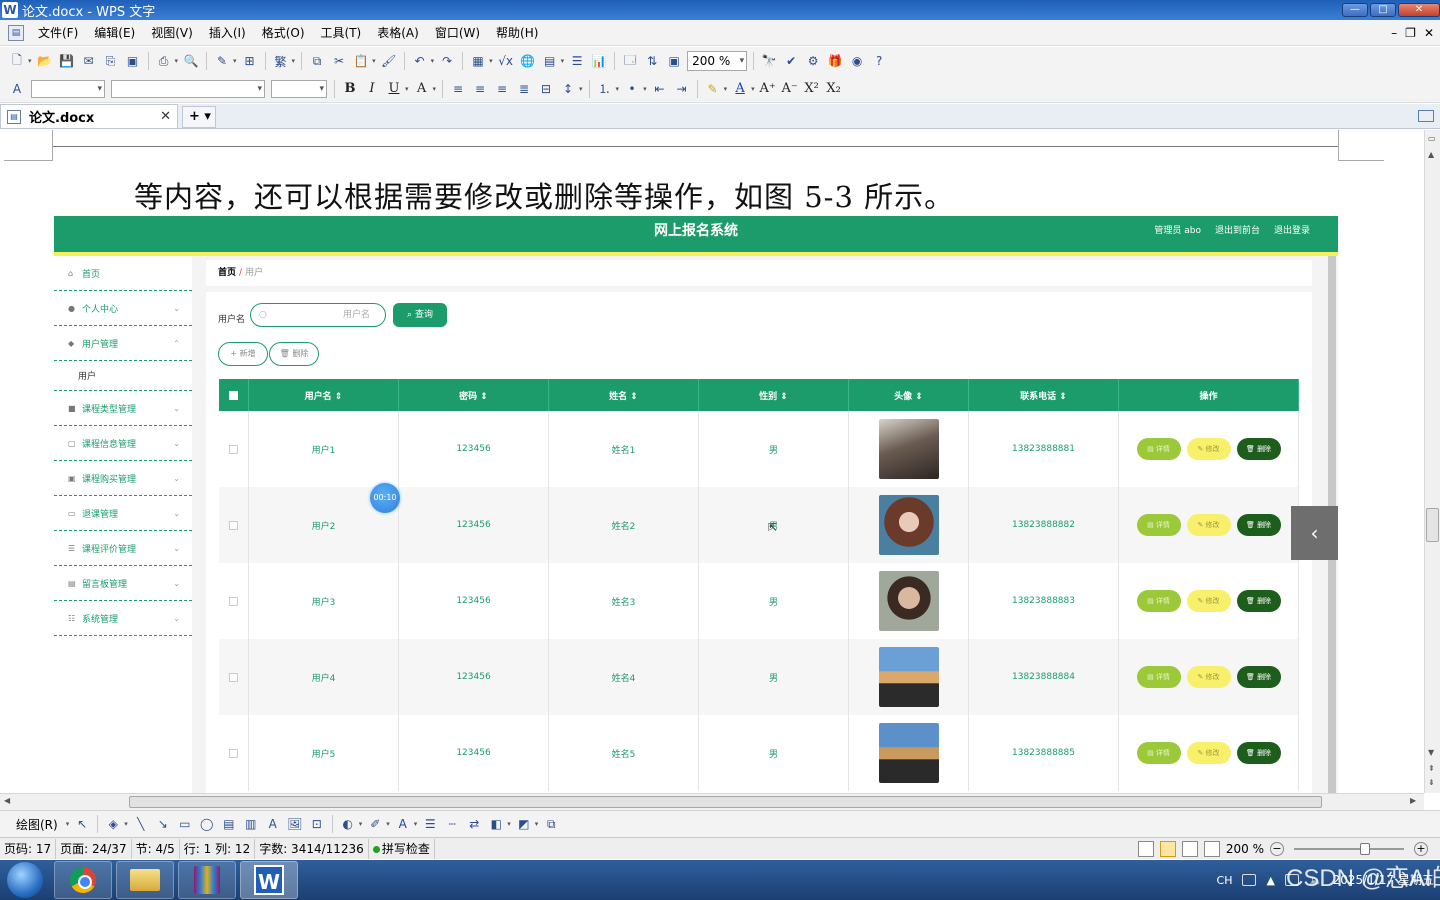 The width and height of the screenshot is (1440, 900). What do you see at coordinates (394, 89) in the screenshot?
I see `underline-button: U` at bounding box center [394, 89].